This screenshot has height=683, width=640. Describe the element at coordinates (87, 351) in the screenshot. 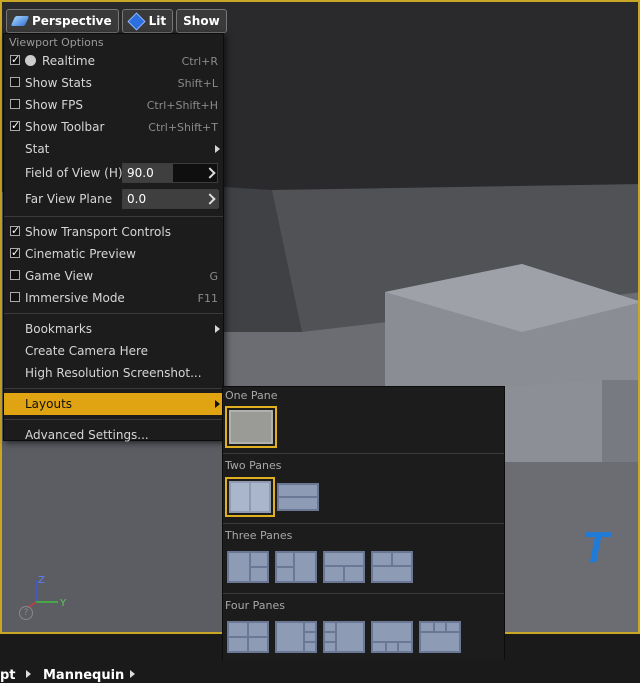

I see `create-camera-label: Create Camera Here` at that location.